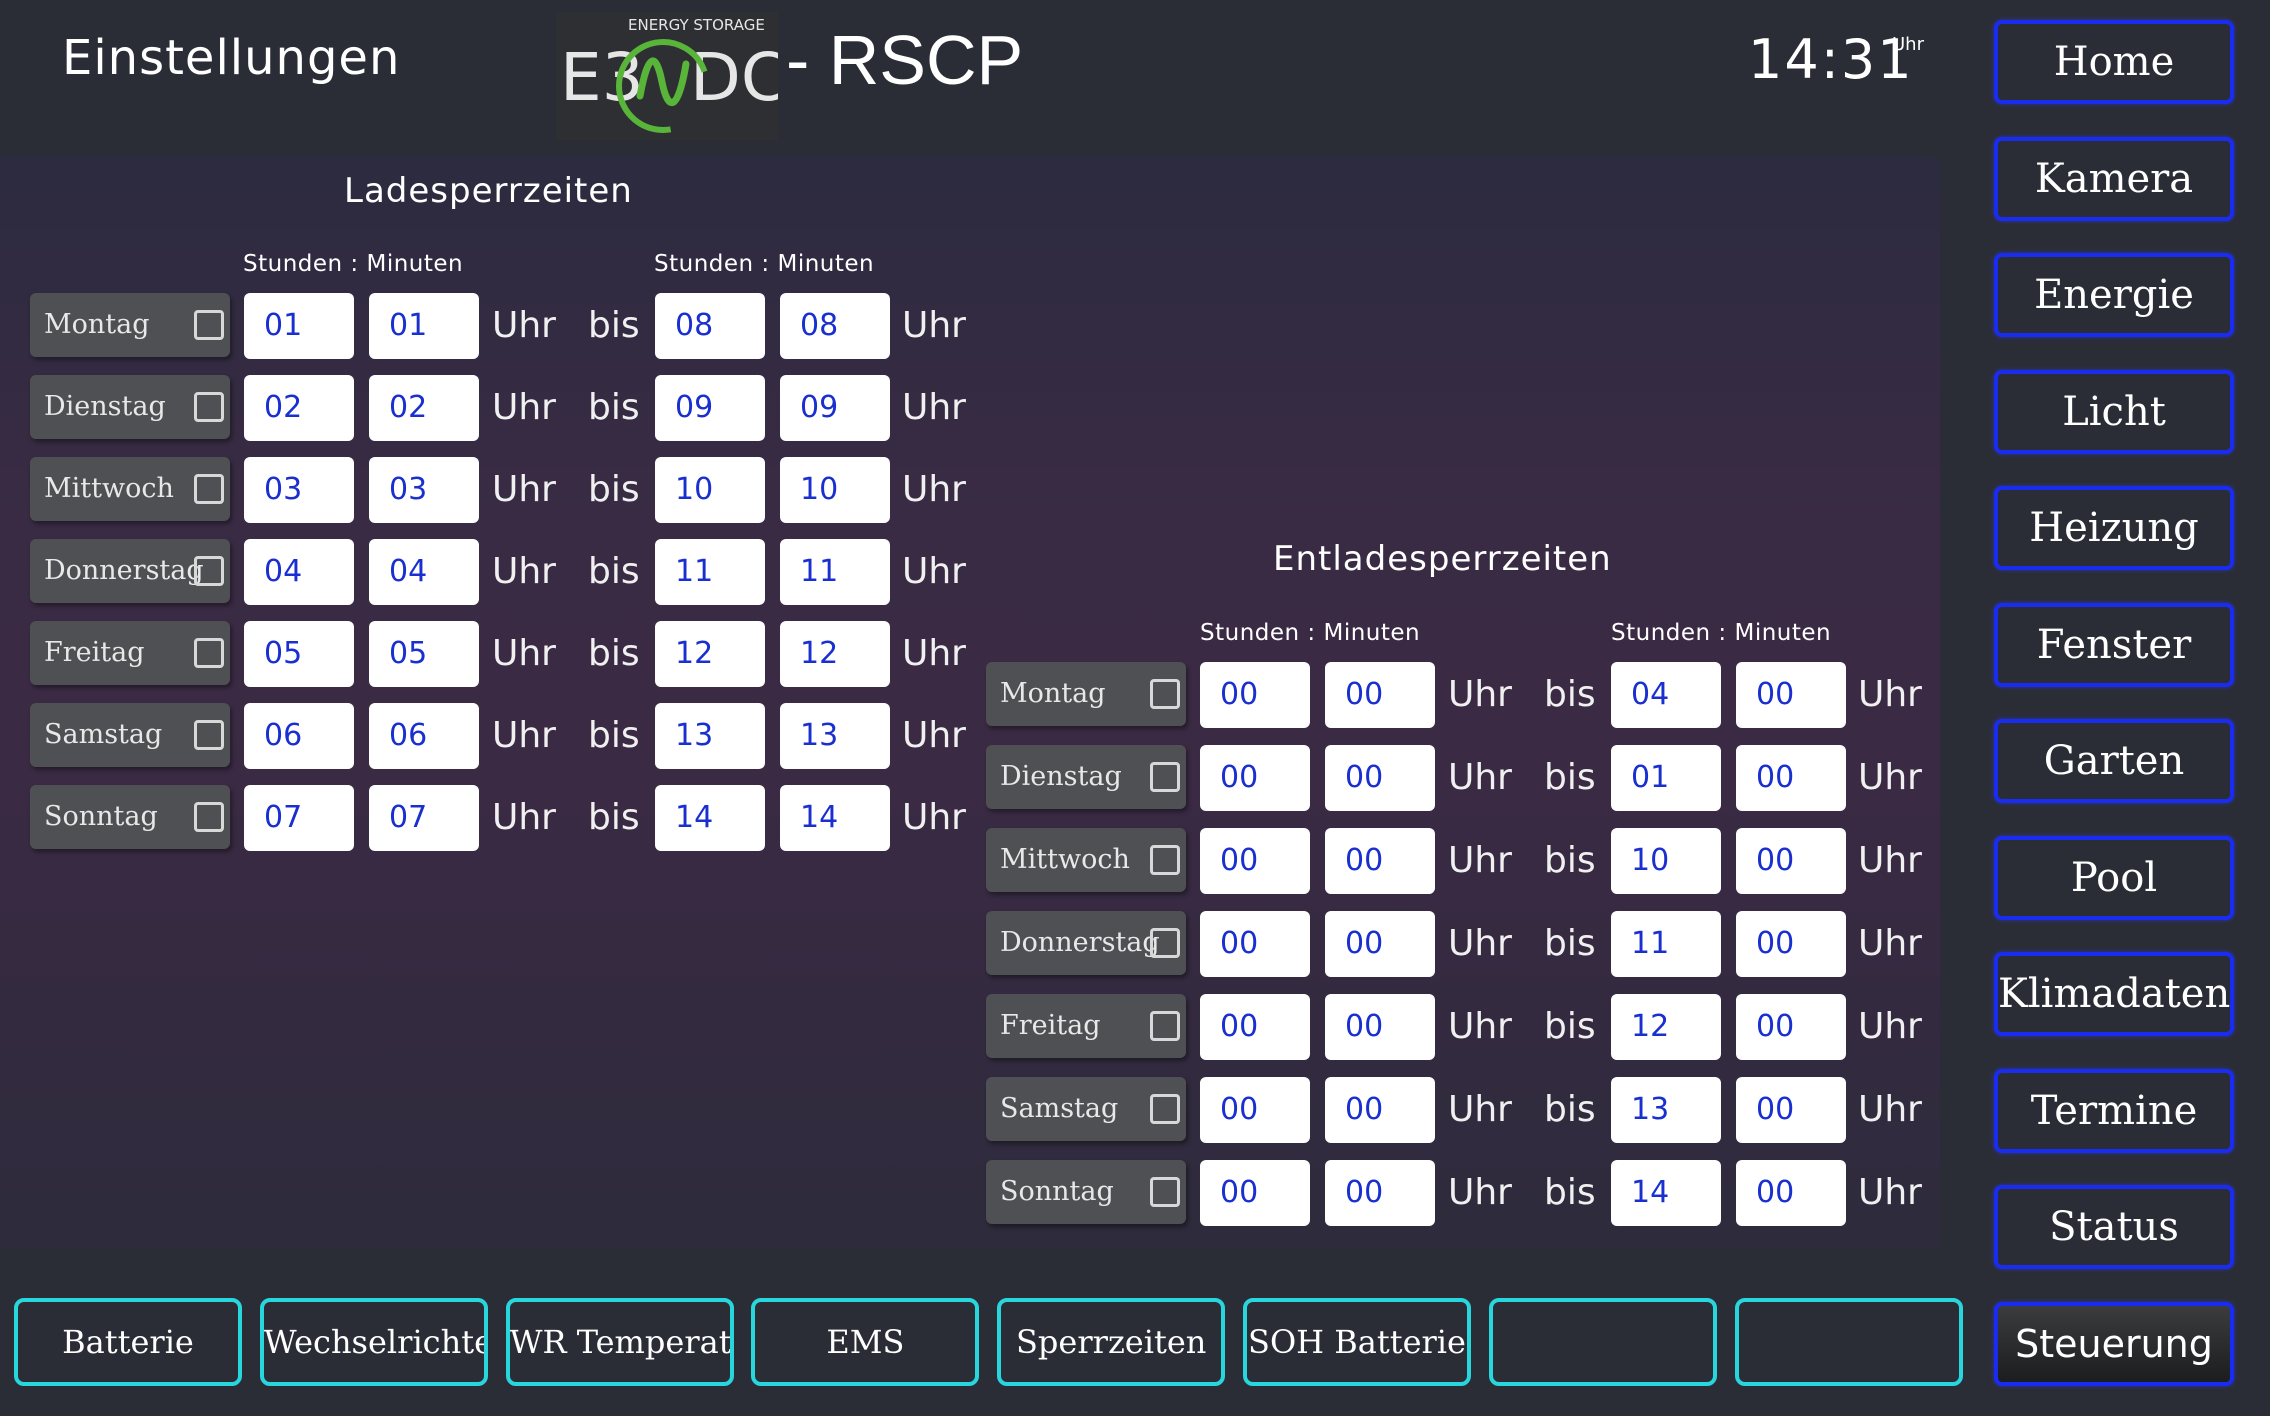  Describe the element at coordinates (1666, 695) in the screenshot. I see `to-hours-input: 04` at that location.